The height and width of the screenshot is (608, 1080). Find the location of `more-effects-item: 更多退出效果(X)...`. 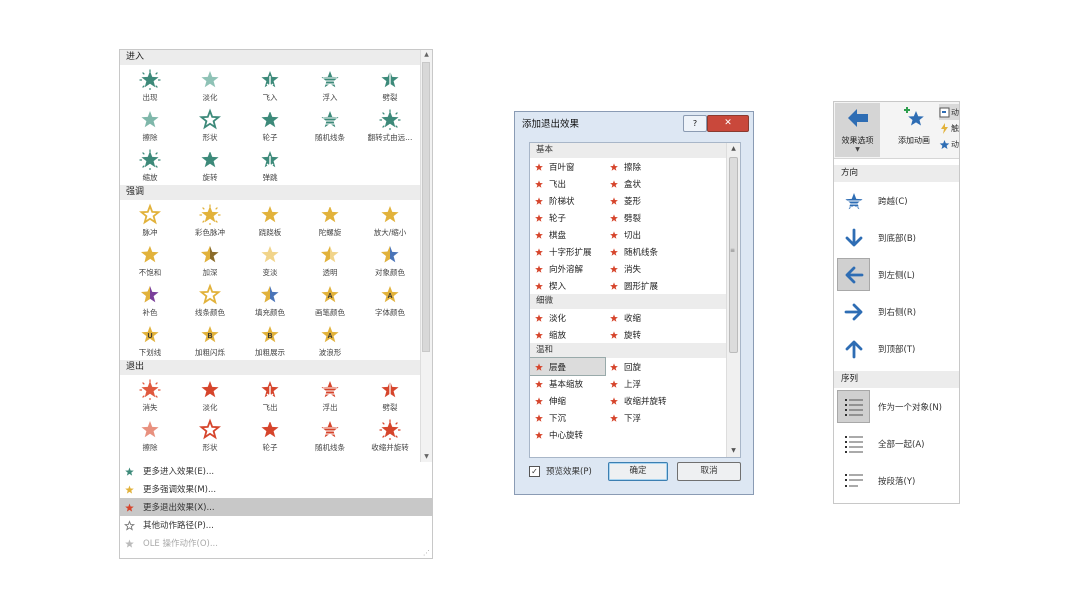

more-effects-item: 更多退出效果(X)... is located at coordinates (276, 507).